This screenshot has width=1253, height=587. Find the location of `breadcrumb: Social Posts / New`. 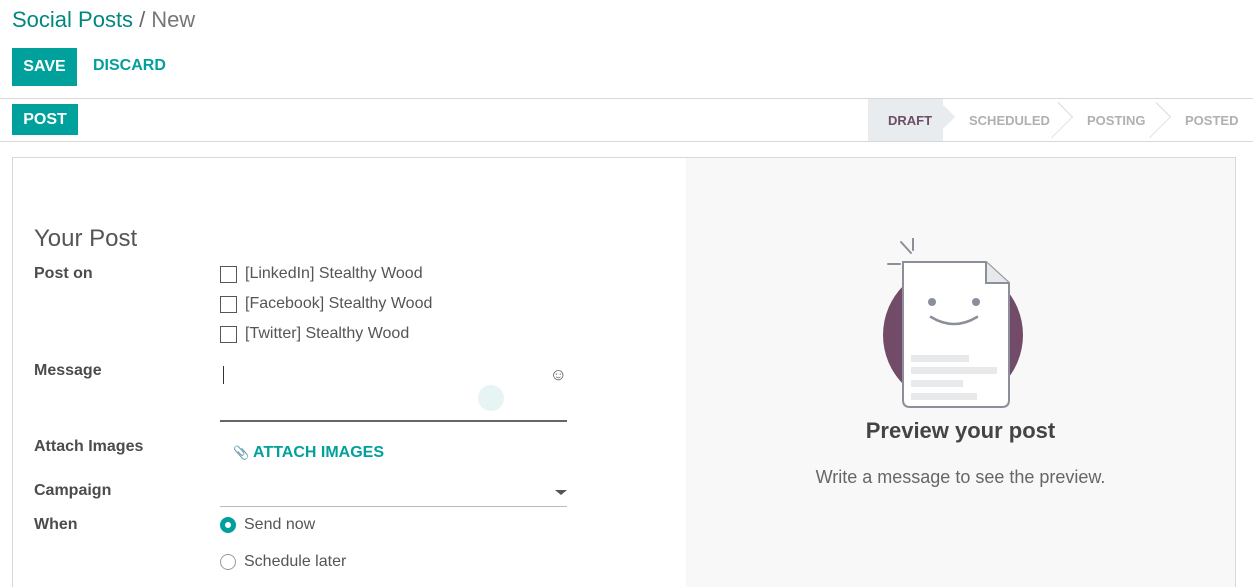

breadcrumb: Social Posts / New is located at coordinates (103, 20).